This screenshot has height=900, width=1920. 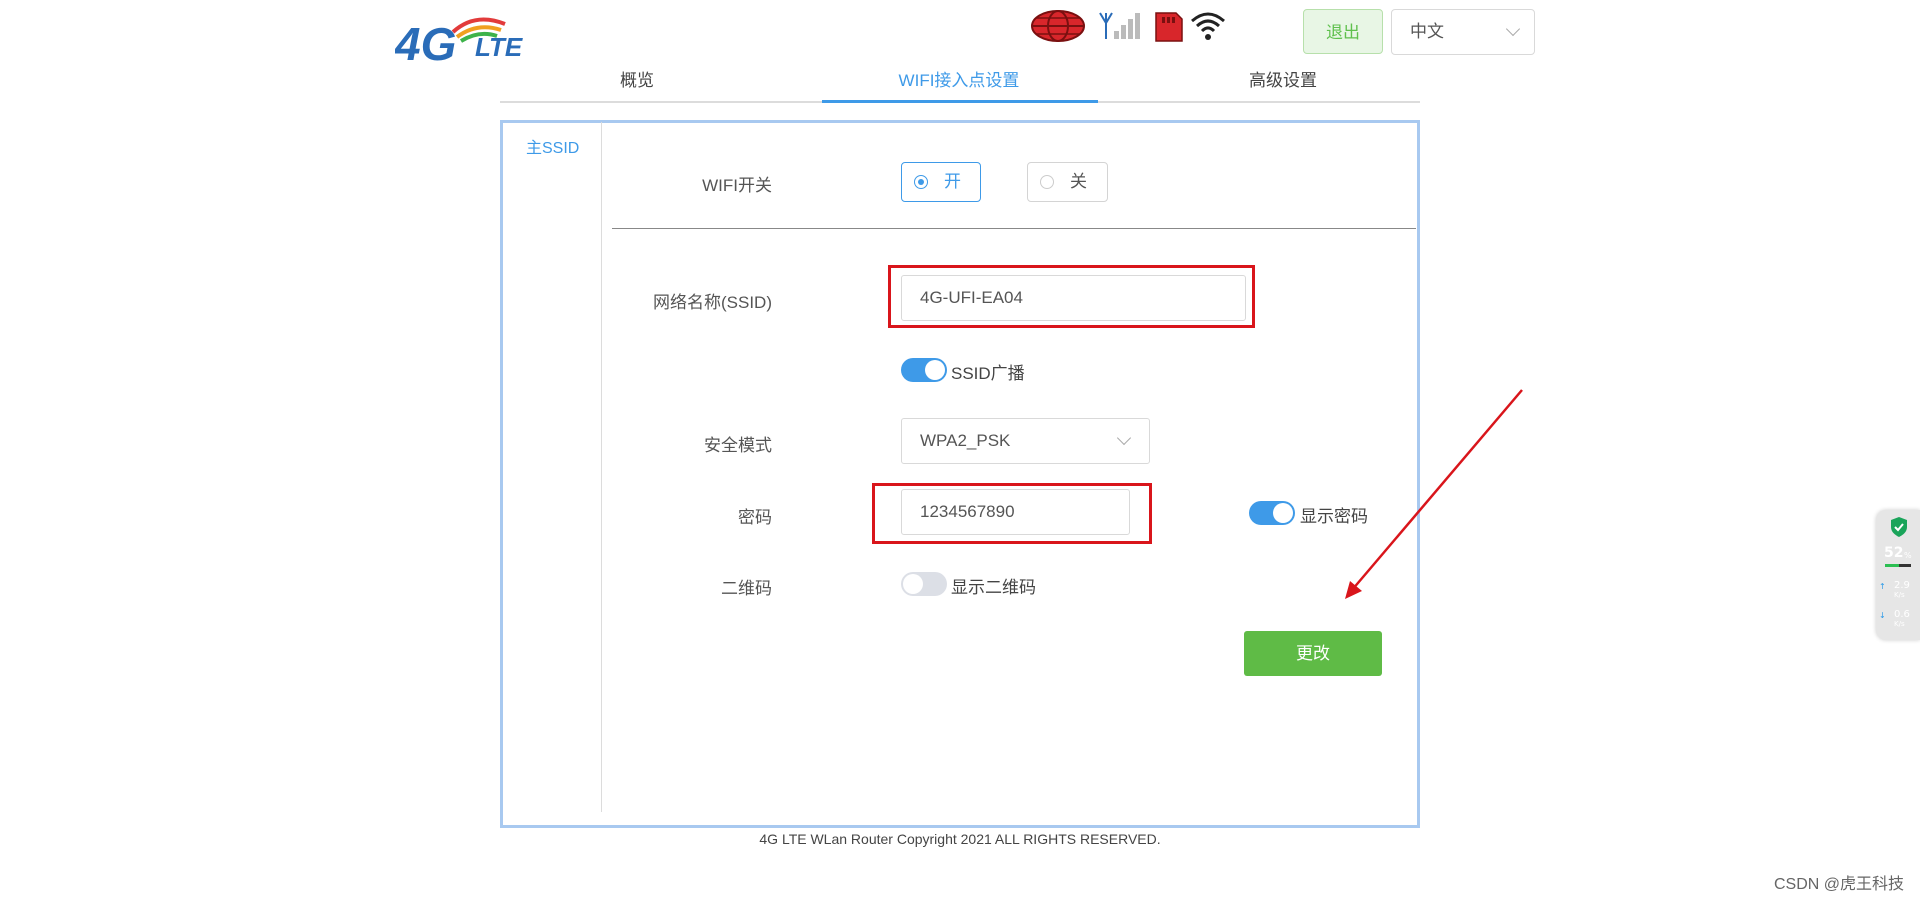 What do you see at coordinates (1899, 624) in the screenshot?
I see `download-unit: K/s` at bounding box center [1899, 624].